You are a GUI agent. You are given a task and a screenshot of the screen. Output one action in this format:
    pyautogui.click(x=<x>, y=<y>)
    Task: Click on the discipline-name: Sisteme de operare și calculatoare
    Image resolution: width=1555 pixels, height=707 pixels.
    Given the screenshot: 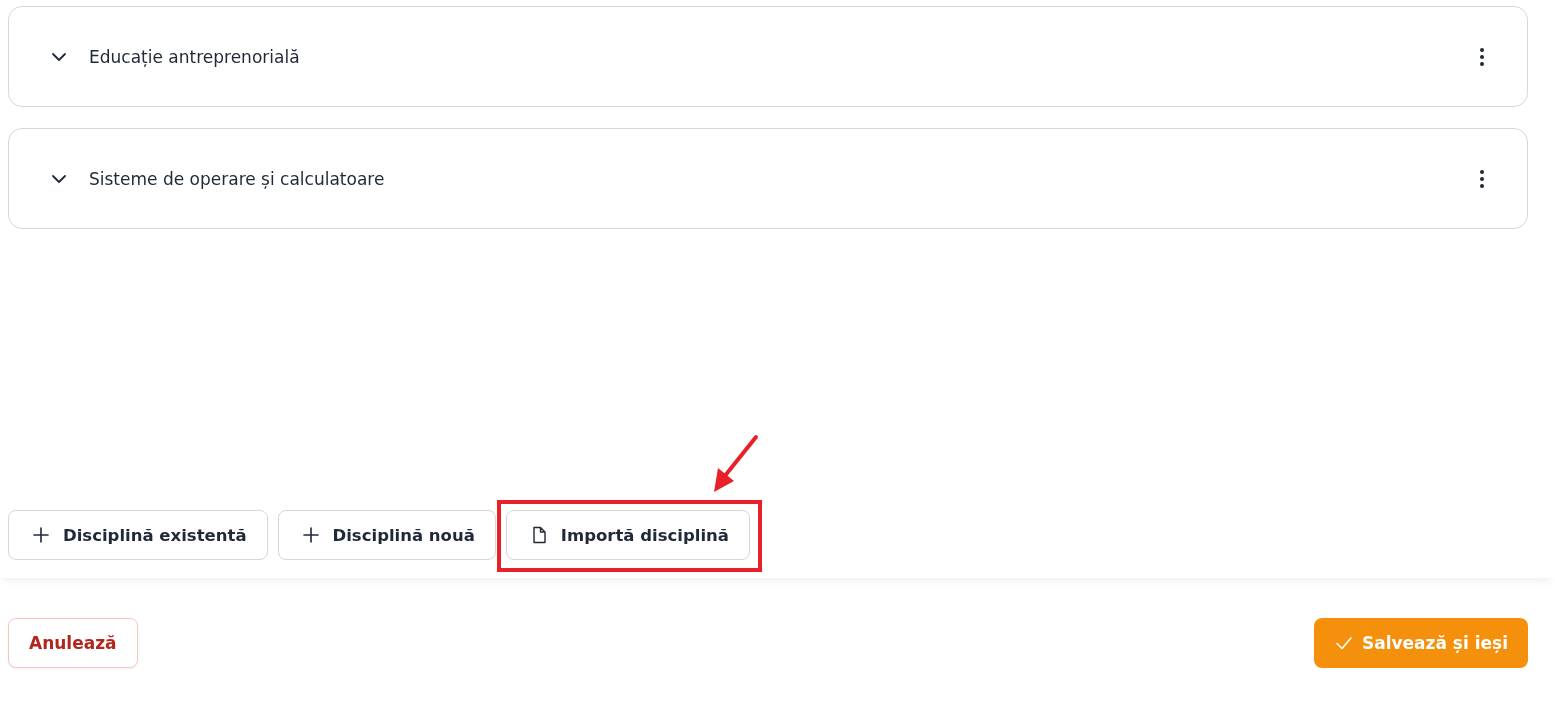 What is the action you would take?
    pyautogui.click(x=237, y=178)
    